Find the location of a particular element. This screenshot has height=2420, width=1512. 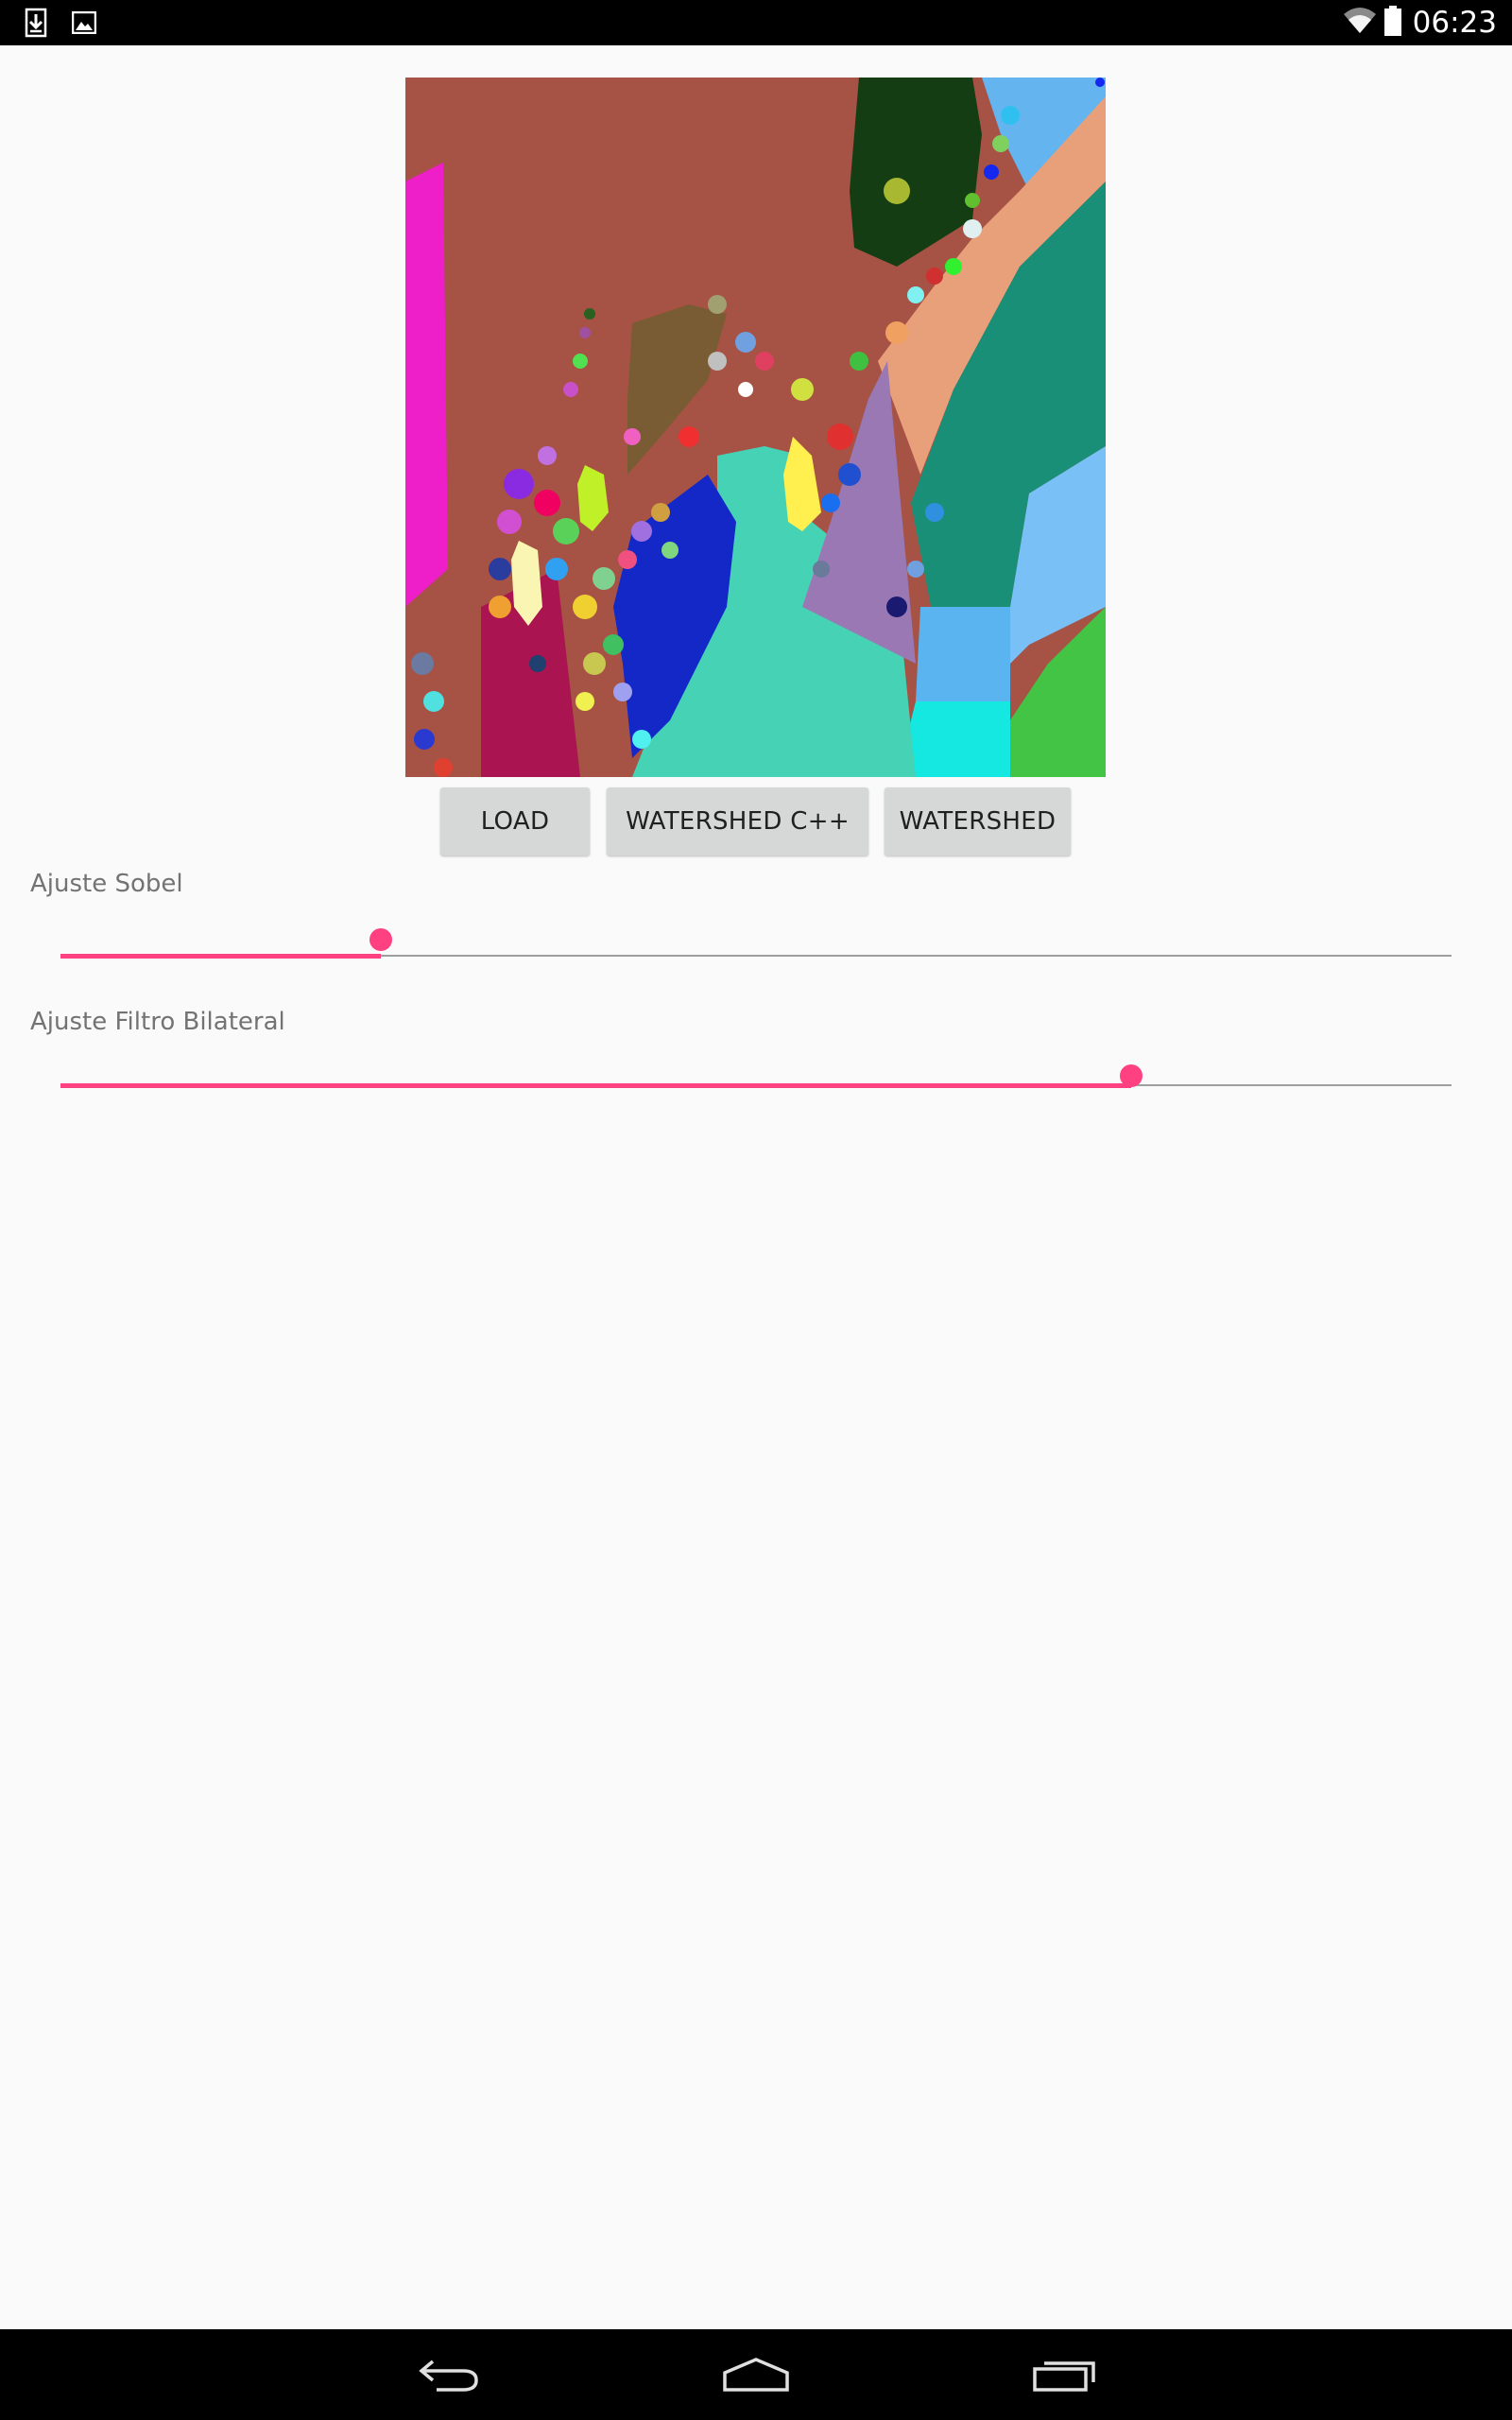

bilateral-slider-label: Ajuste Filtro Bilateral is located at coordinates (157, 1022).